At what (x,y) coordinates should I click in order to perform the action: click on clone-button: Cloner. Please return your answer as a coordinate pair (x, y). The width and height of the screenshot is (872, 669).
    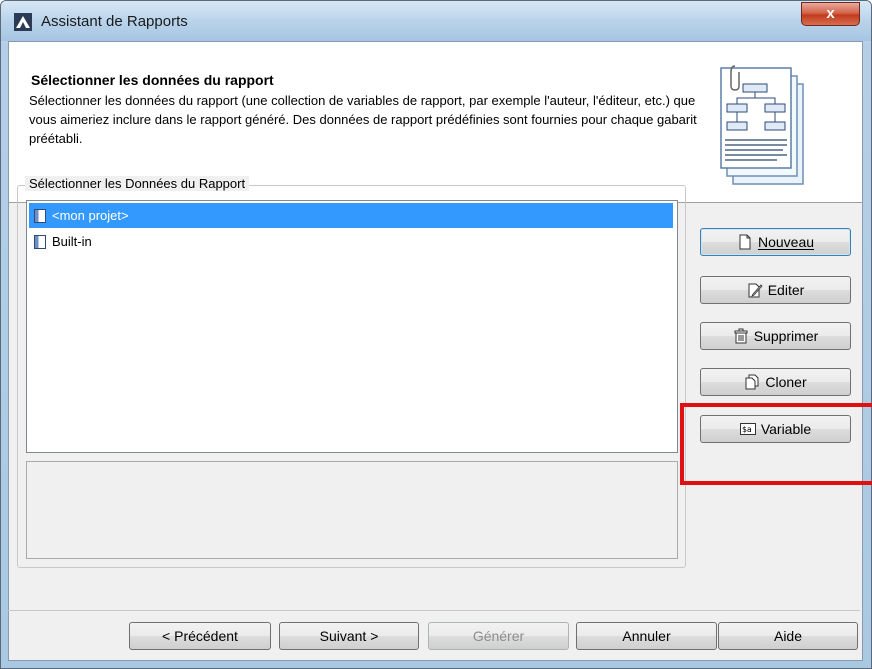
    Looking at the image, I should click on (775, 382).